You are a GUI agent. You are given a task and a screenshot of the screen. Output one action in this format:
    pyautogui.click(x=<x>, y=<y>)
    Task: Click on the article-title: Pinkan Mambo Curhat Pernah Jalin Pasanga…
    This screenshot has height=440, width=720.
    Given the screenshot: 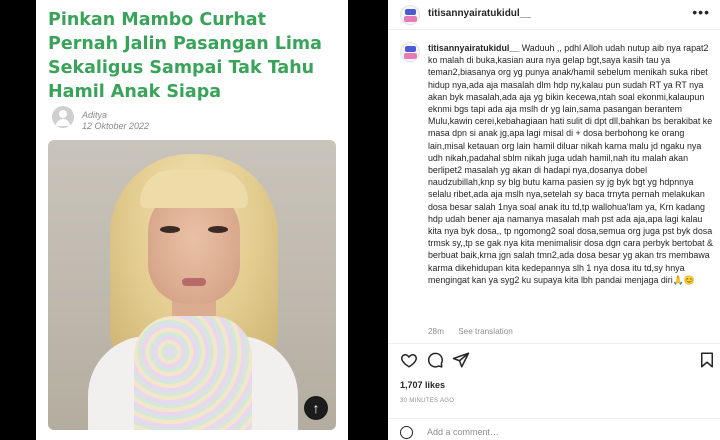 What is the action you would take?
    pyautogui.click(x=185, y=56)
    